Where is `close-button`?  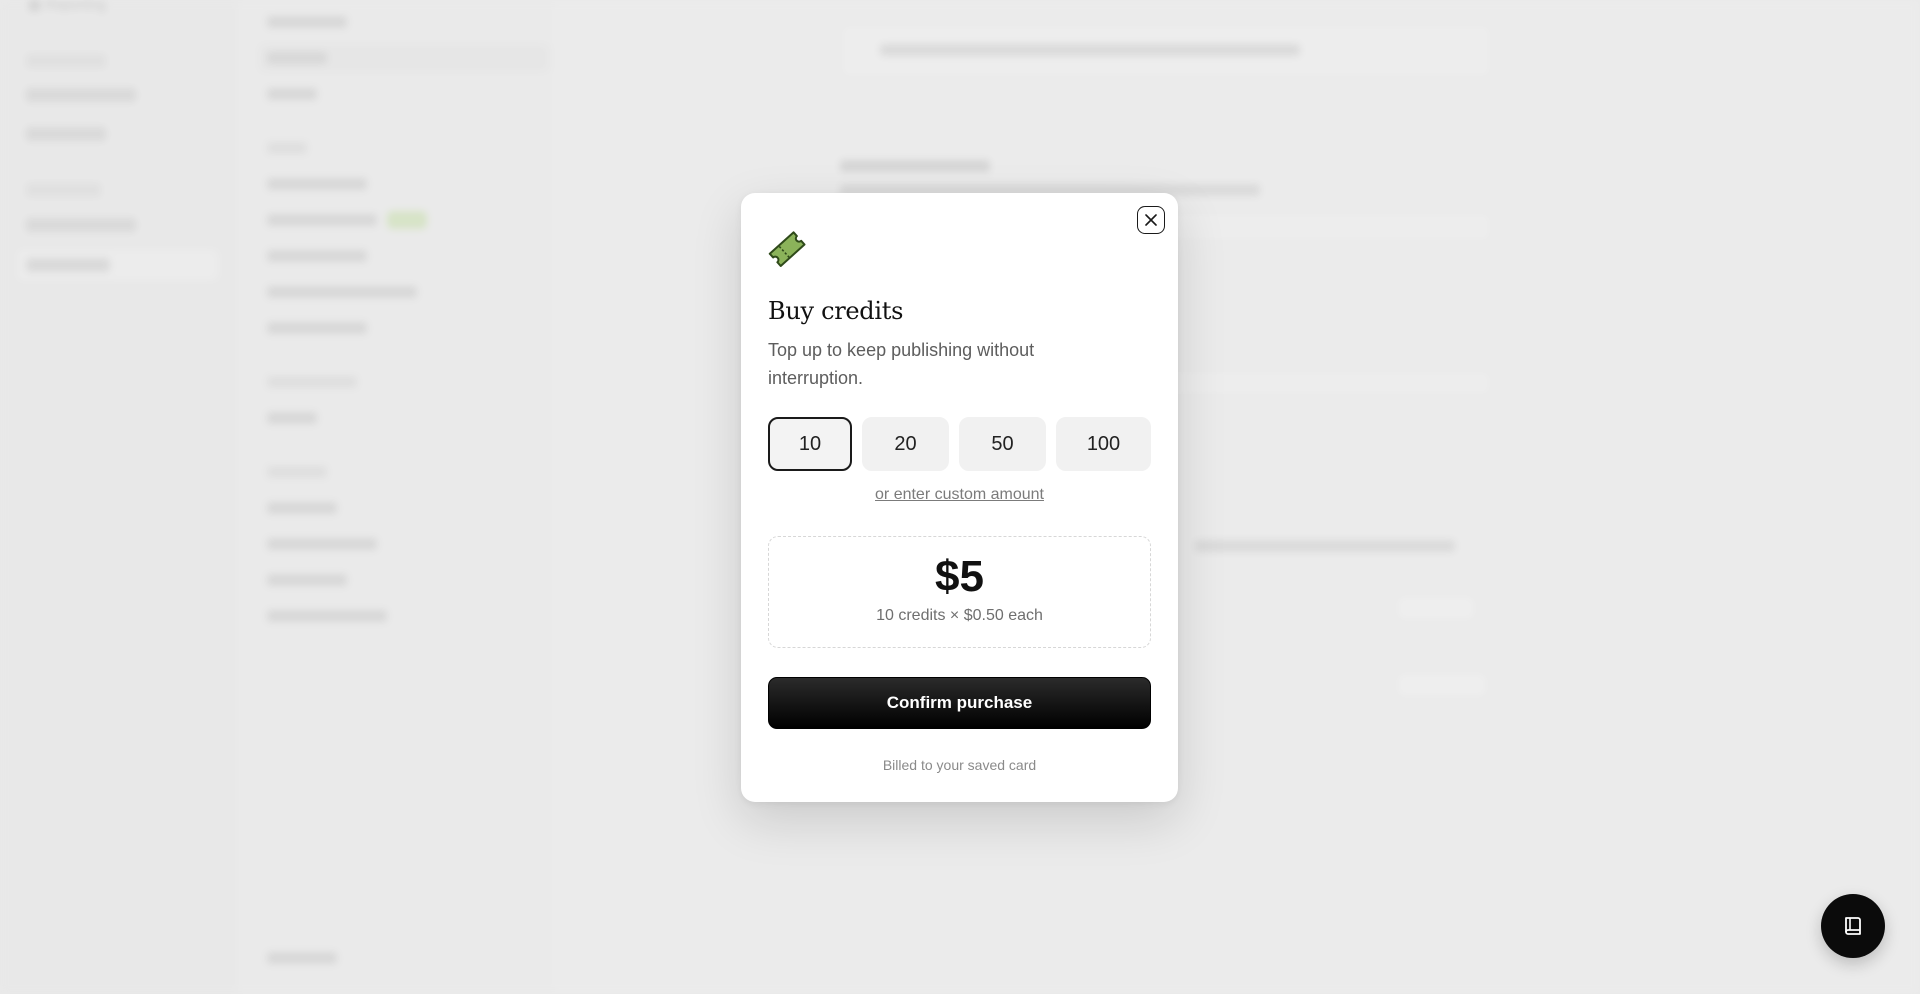 close-button is located at coordinates (1151, 220).